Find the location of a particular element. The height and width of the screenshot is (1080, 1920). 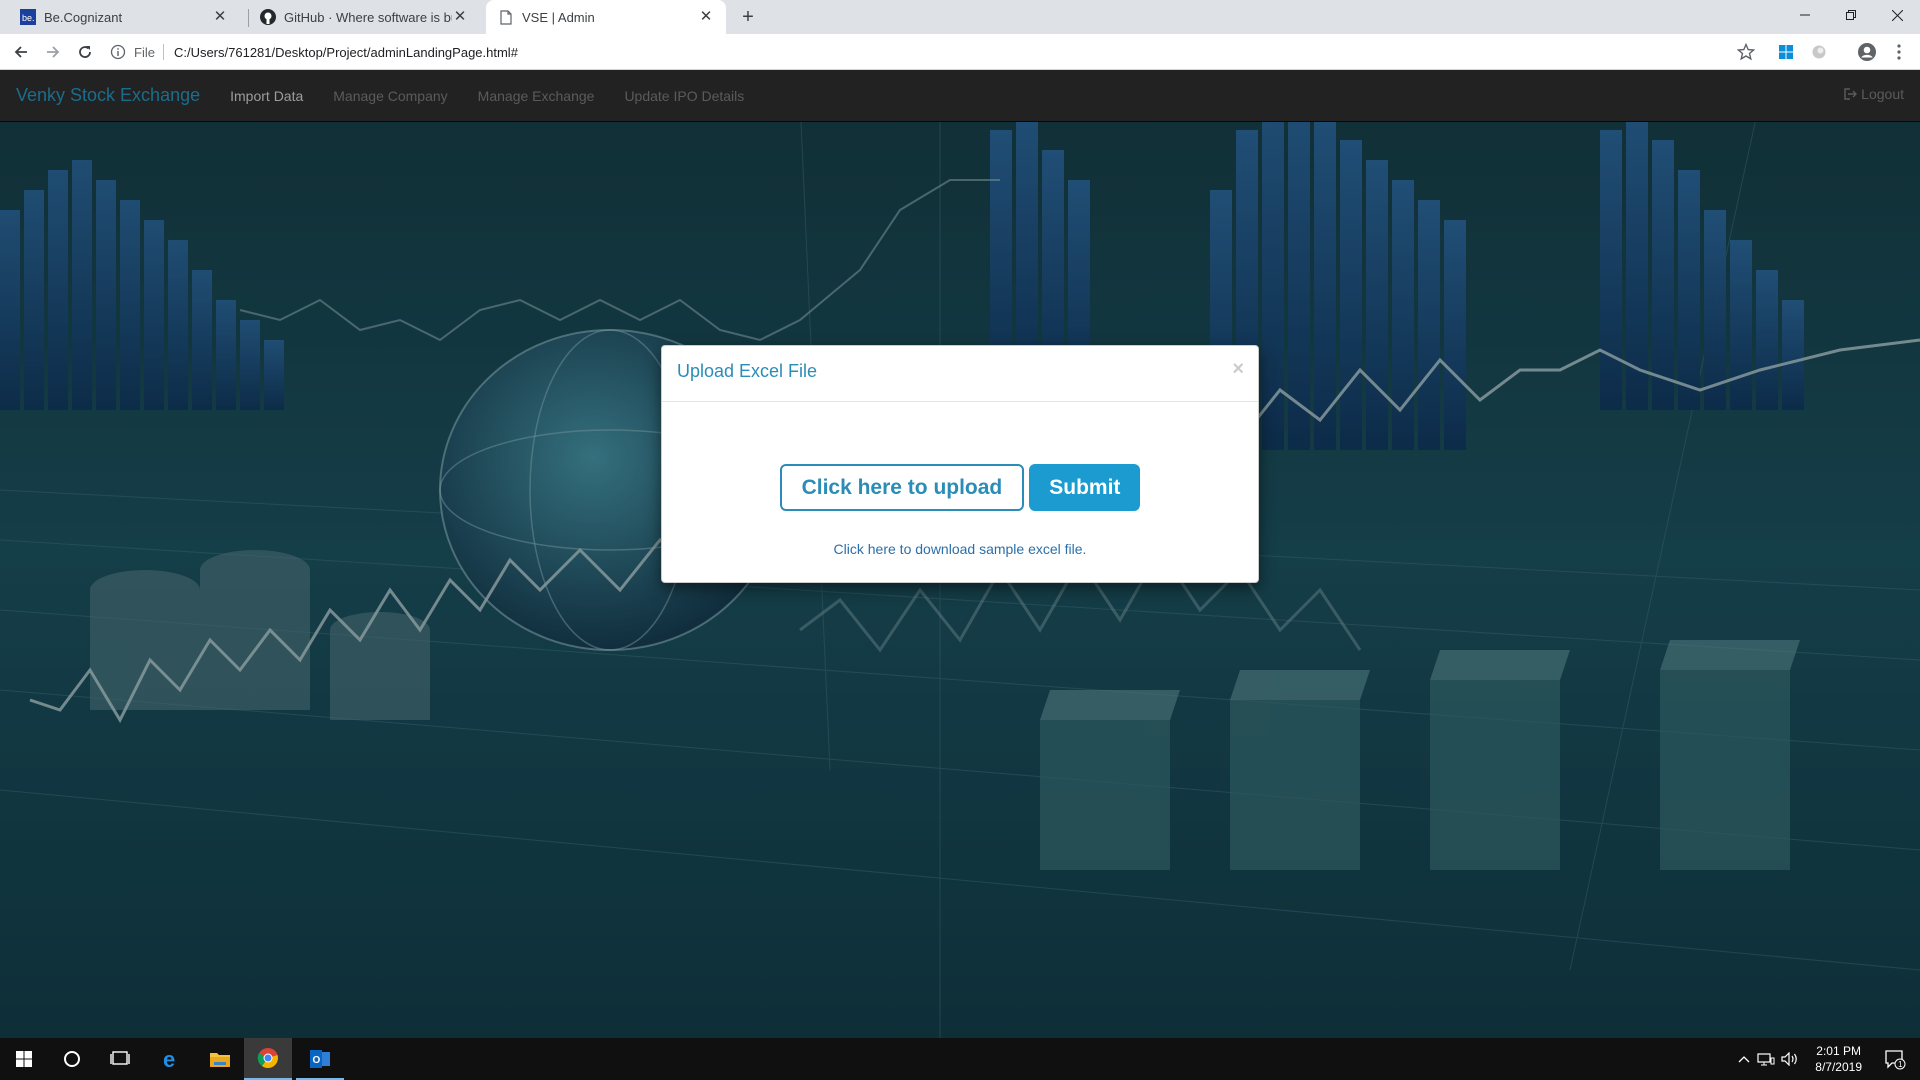

taskbar-clock: 2:01 PM 8/7/2019 is located at coordinates (1838, 1059).